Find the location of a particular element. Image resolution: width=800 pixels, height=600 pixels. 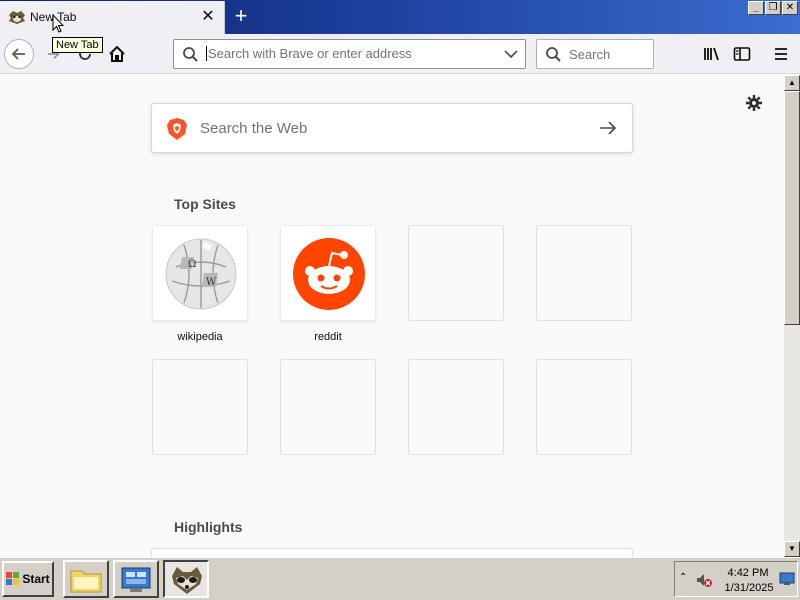

taskbar-control-panel is located at coordinates (136, 579).